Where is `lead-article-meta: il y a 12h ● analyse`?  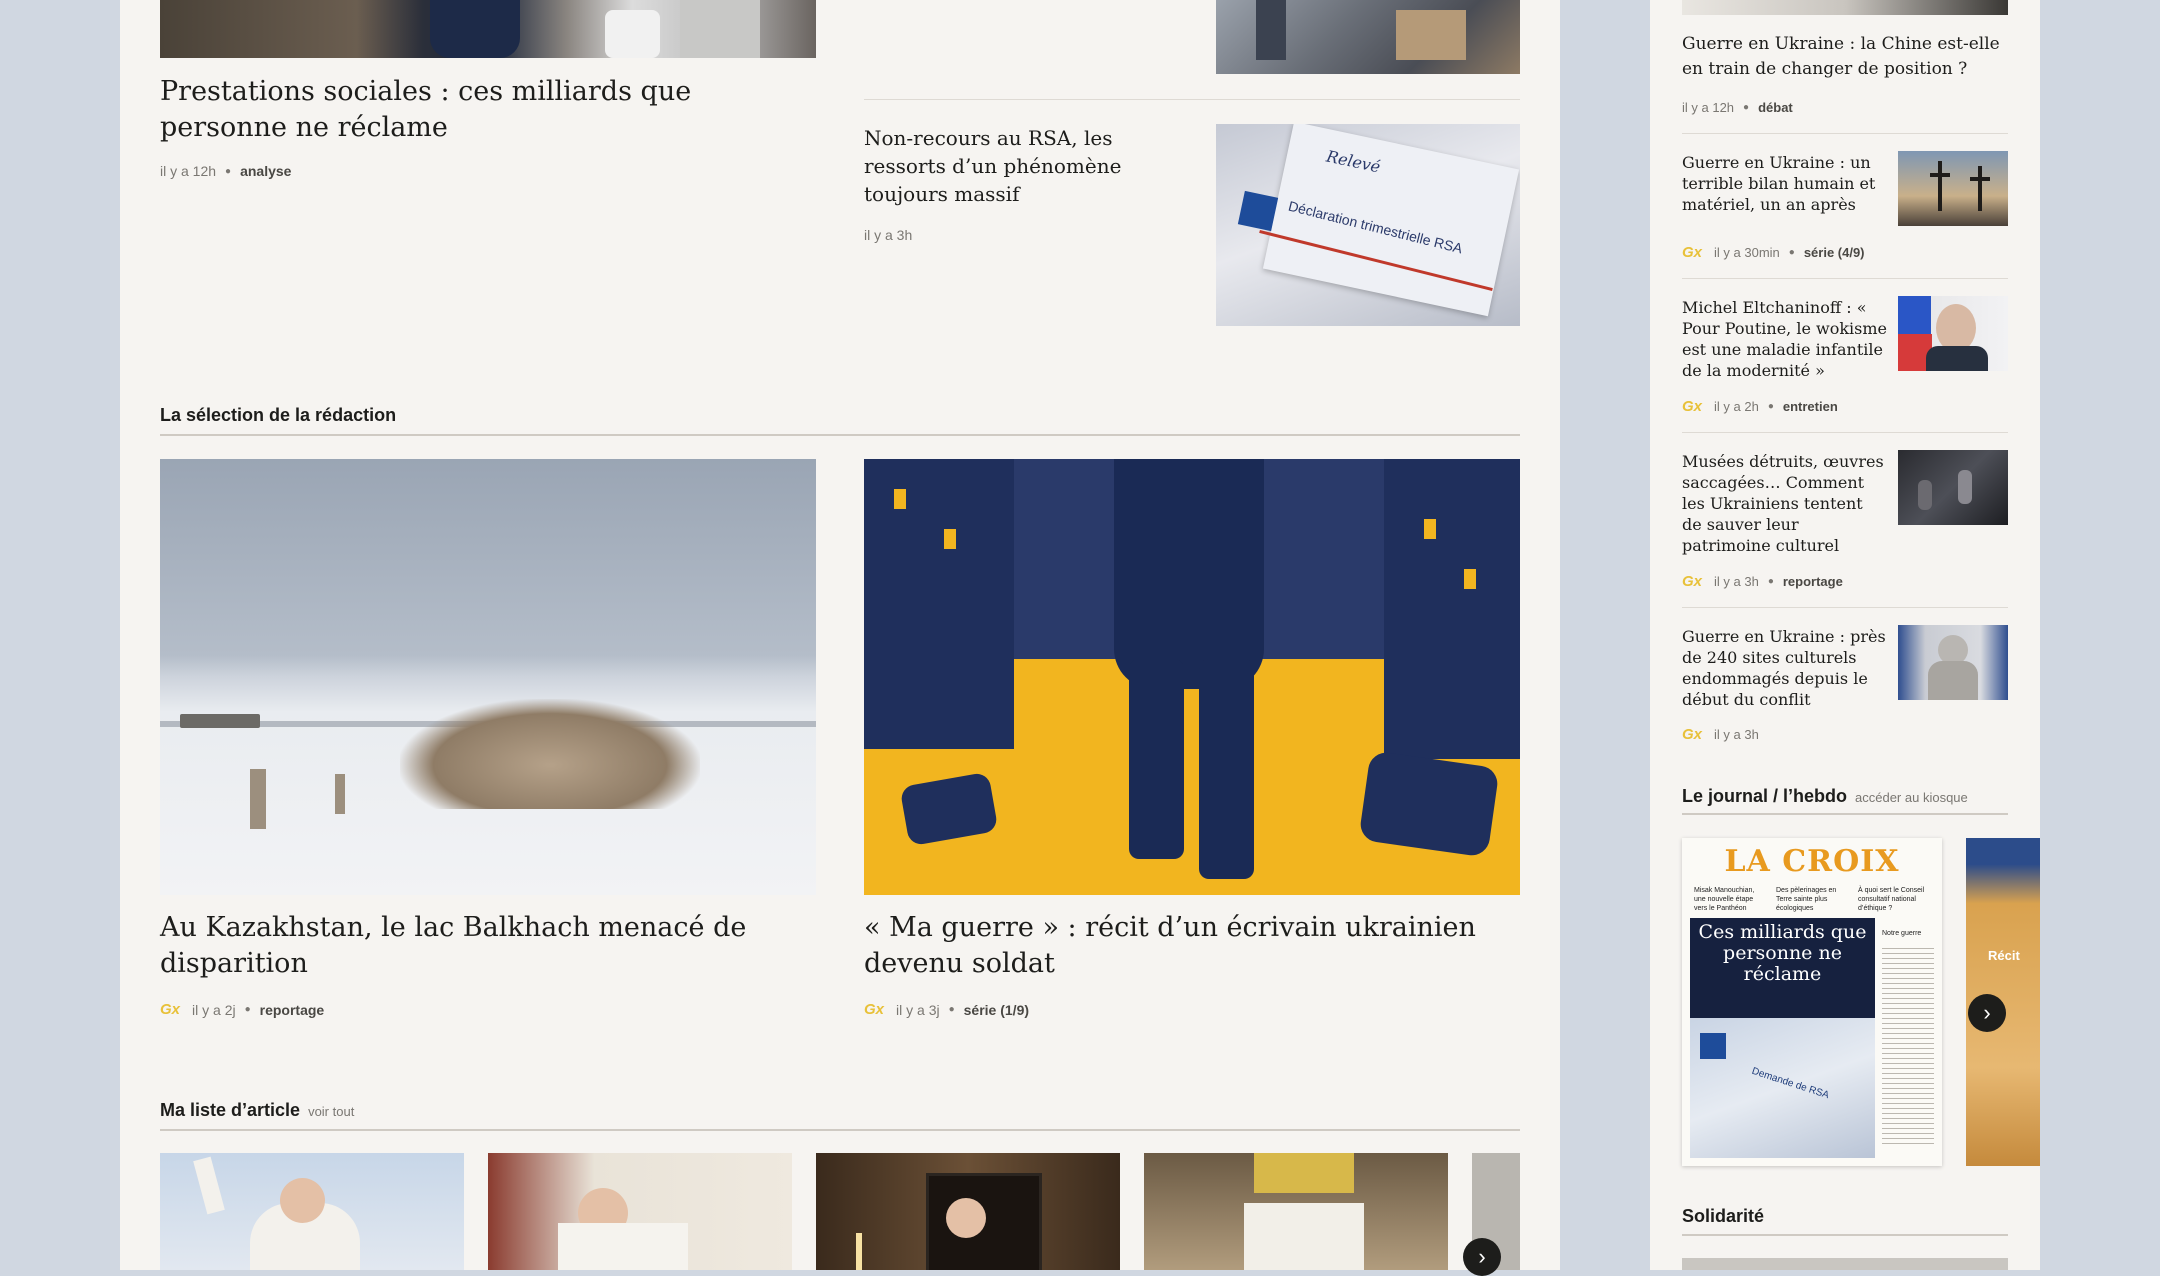
lead-article-meta: il y a 12h ● analyse is located at coordinates (225, 171).